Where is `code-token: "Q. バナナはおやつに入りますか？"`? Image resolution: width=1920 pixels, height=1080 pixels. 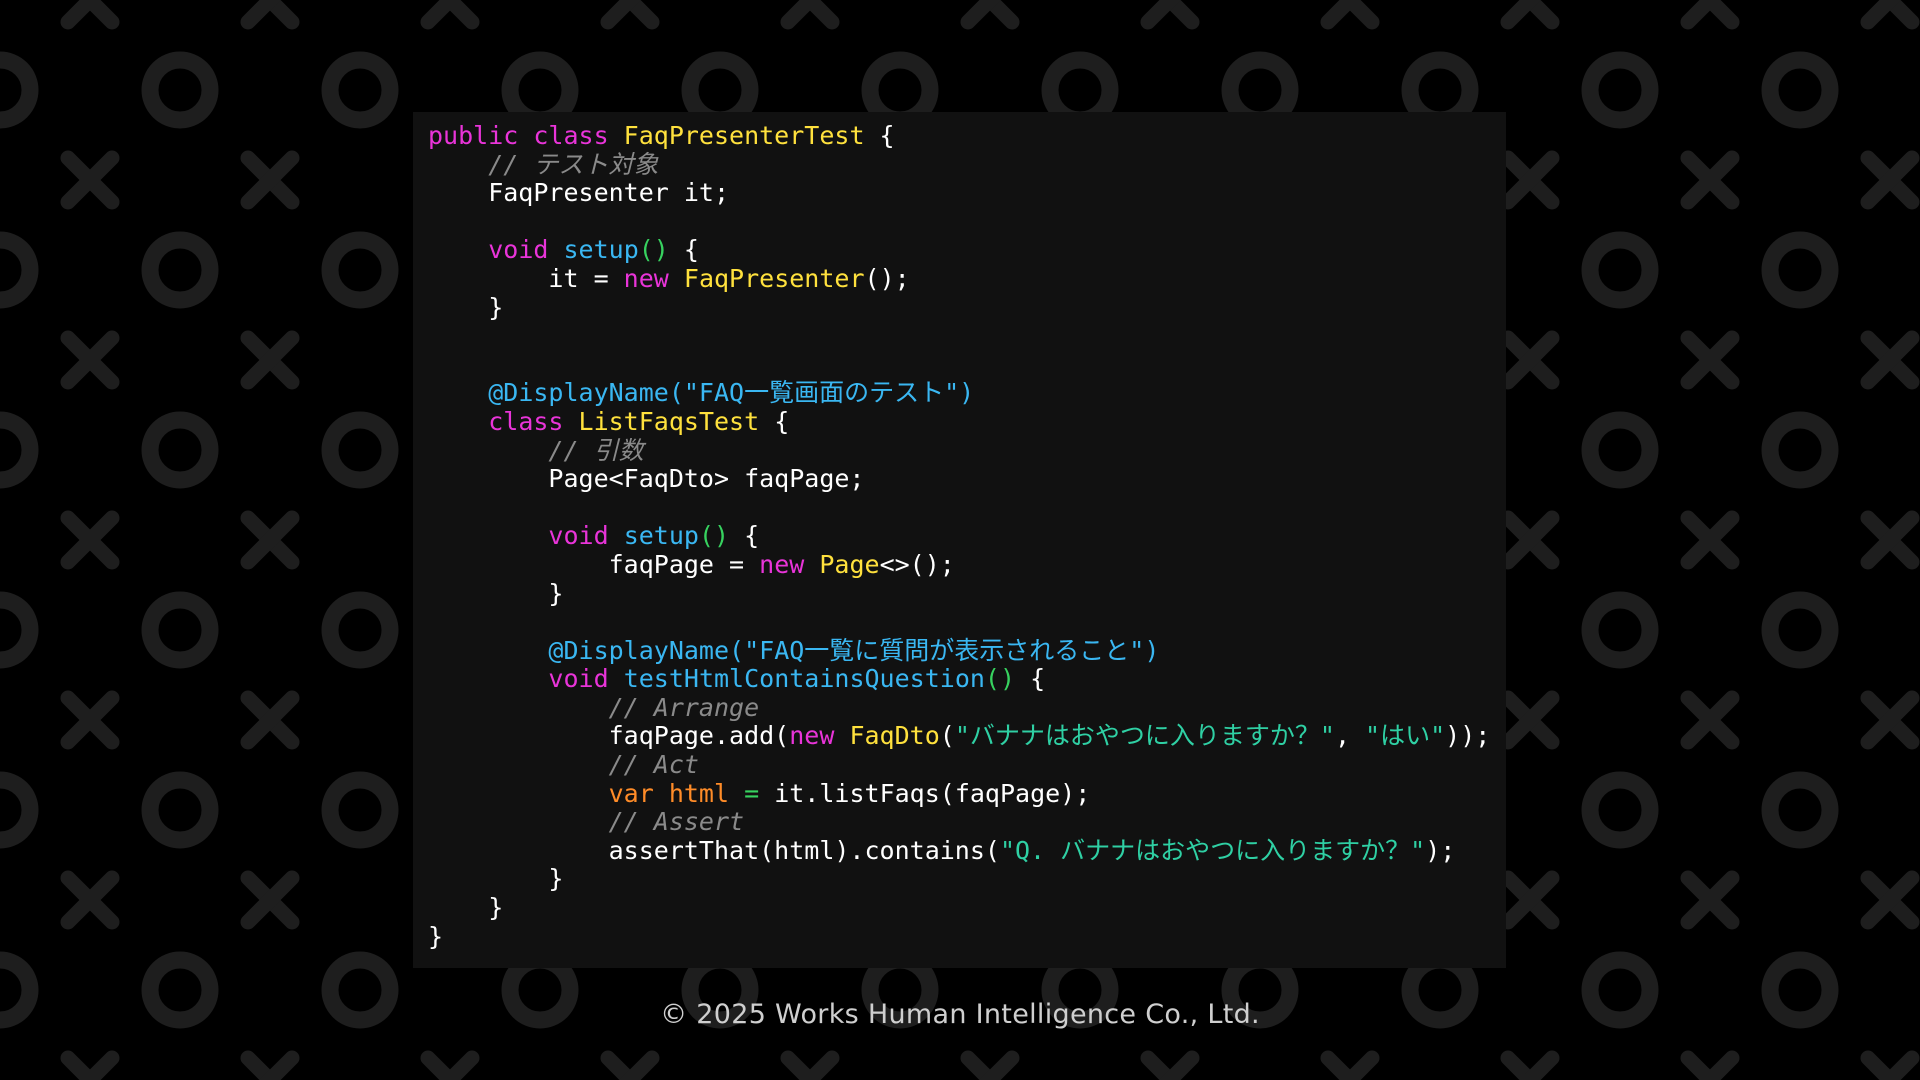
code-token: "Q. バナナはおやつに入りますか？" is located at coordinates (1212, 850).